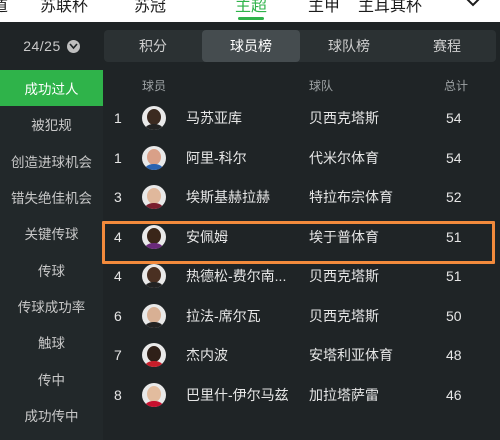 The image size is (500, 440). Describe the element at coordinates (248, 395) in the screenshot. I see `player-name: 巴里什-伊尔马兹` at that location.